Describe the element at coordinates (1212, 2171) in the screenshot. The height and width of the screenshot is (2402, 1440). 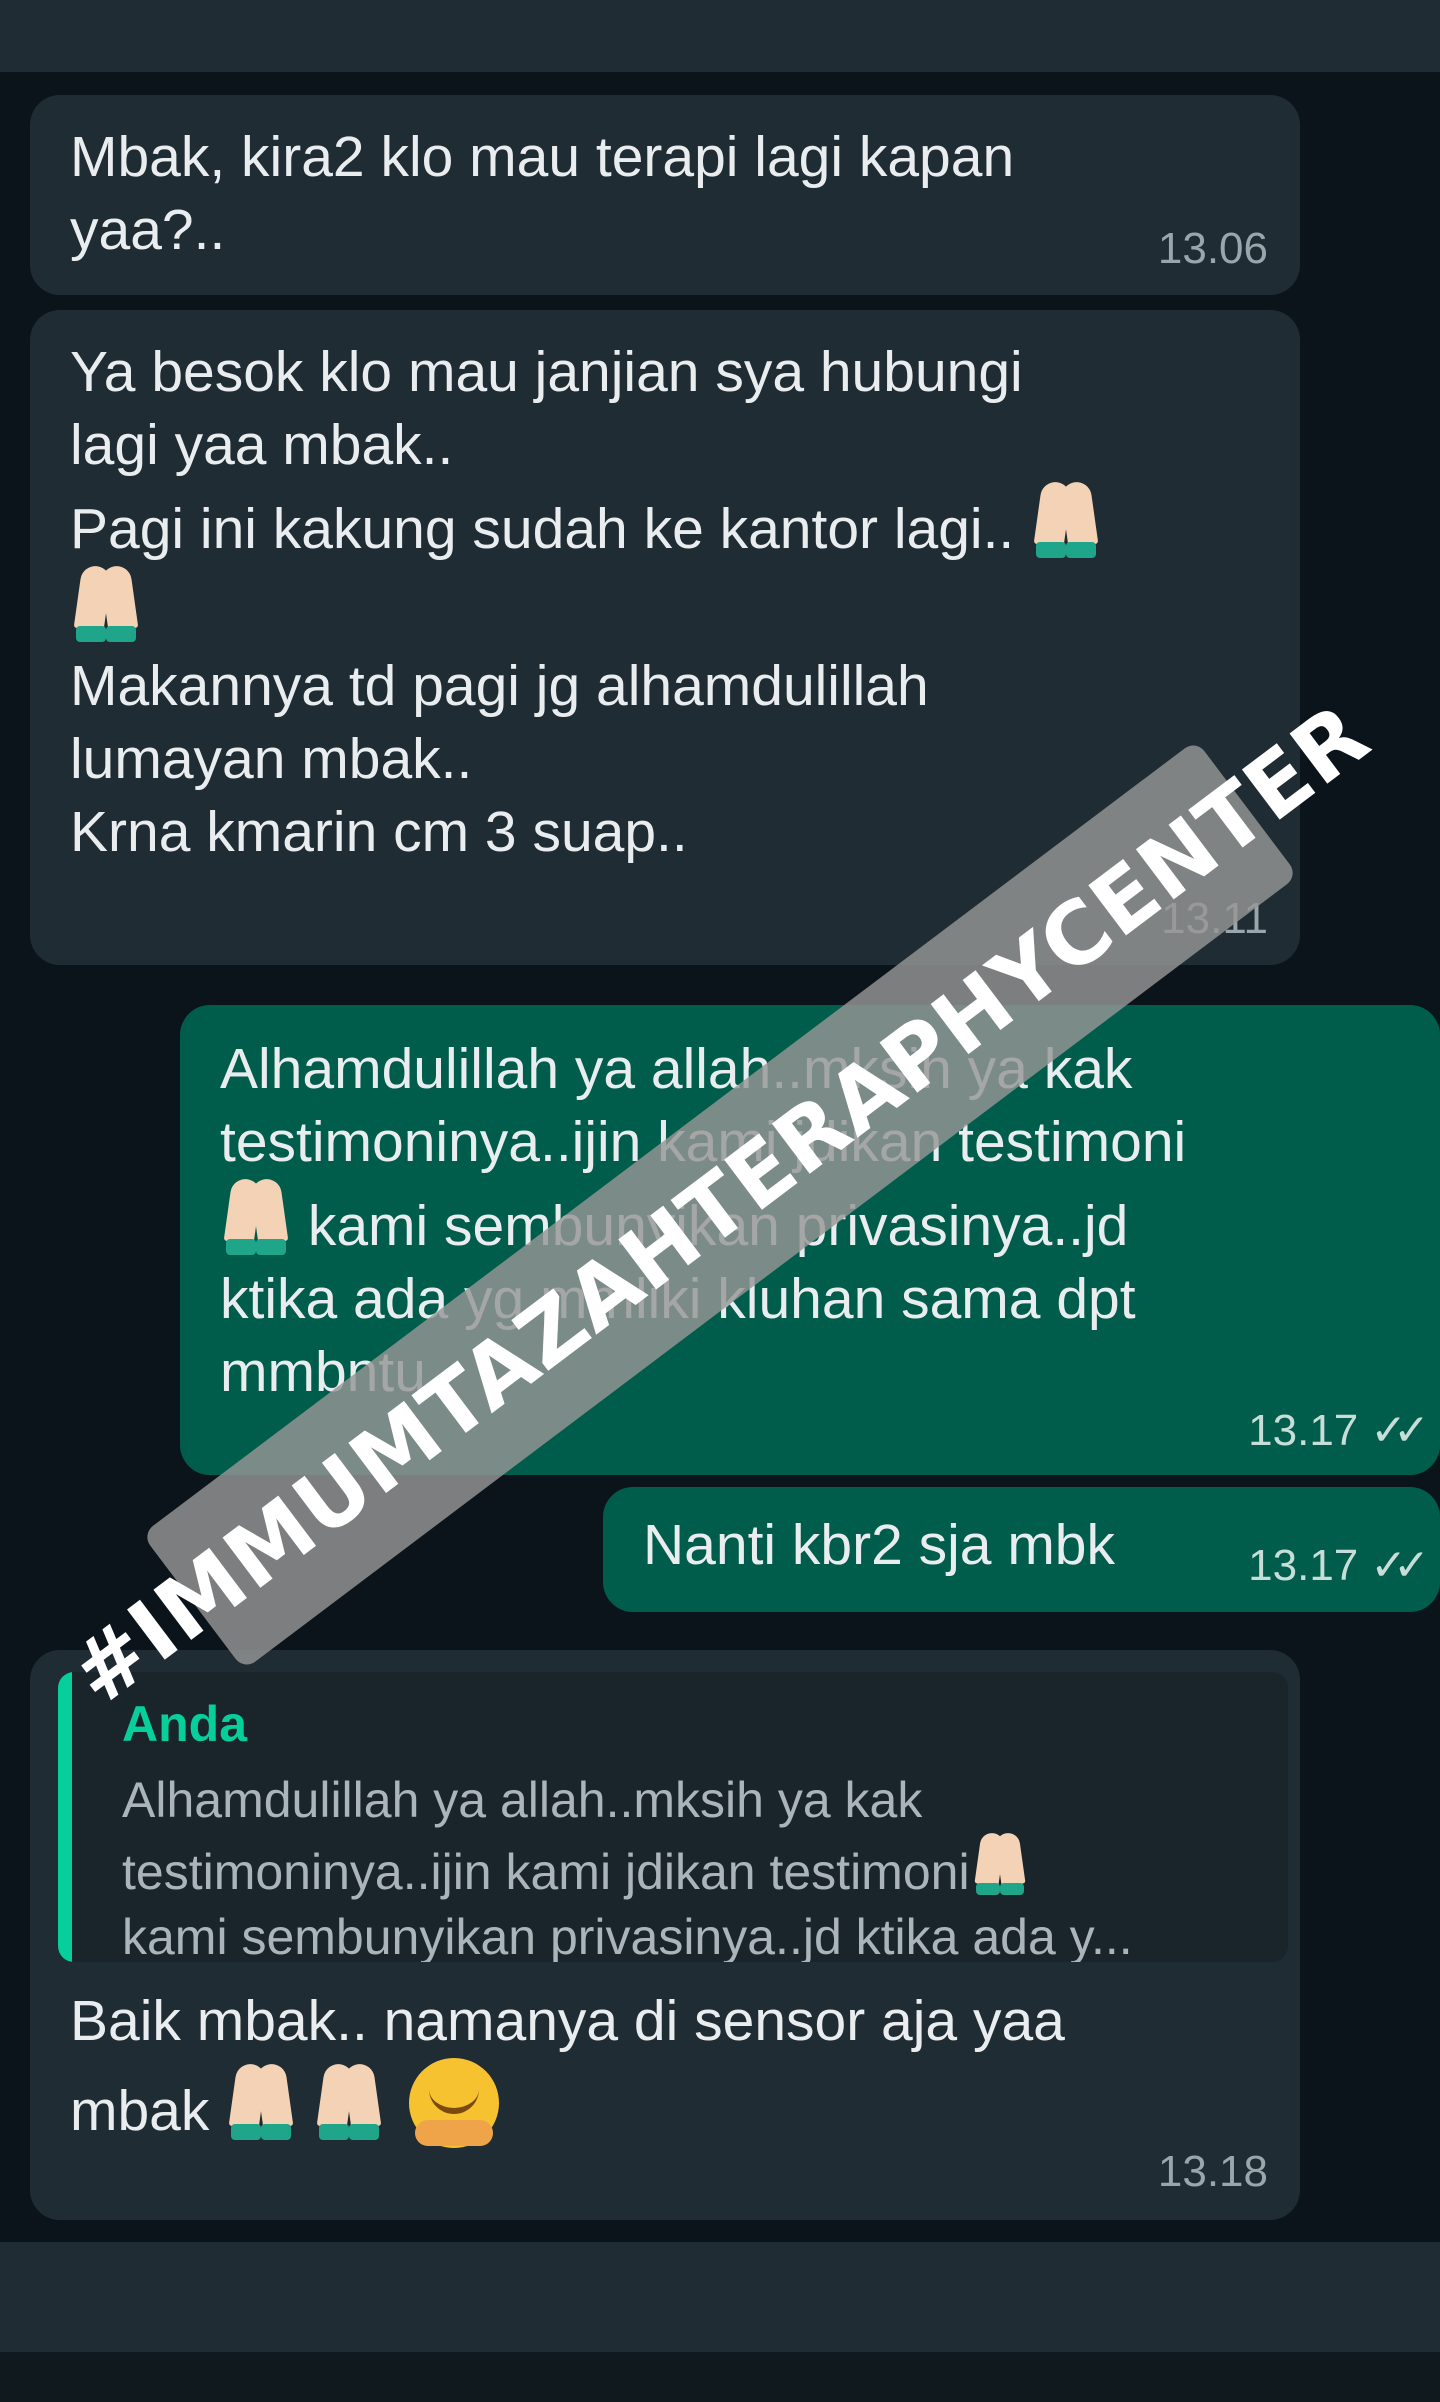
I see `message-time: 13.18` at that location.